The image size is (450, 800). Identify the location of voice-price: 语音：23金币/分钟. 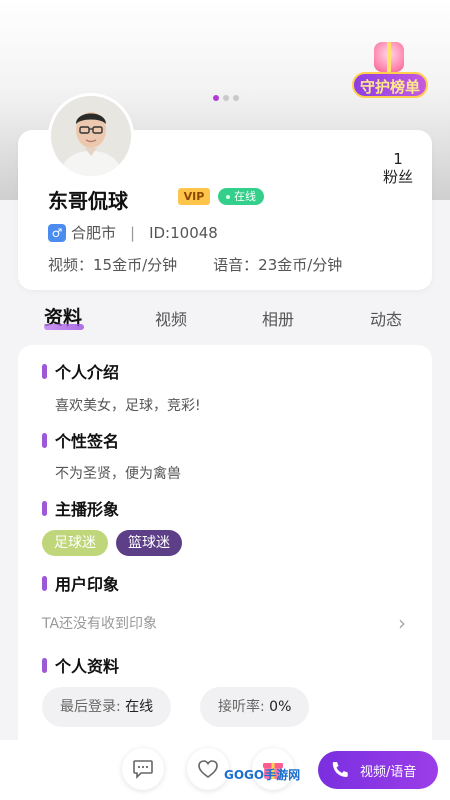
(278, 265).